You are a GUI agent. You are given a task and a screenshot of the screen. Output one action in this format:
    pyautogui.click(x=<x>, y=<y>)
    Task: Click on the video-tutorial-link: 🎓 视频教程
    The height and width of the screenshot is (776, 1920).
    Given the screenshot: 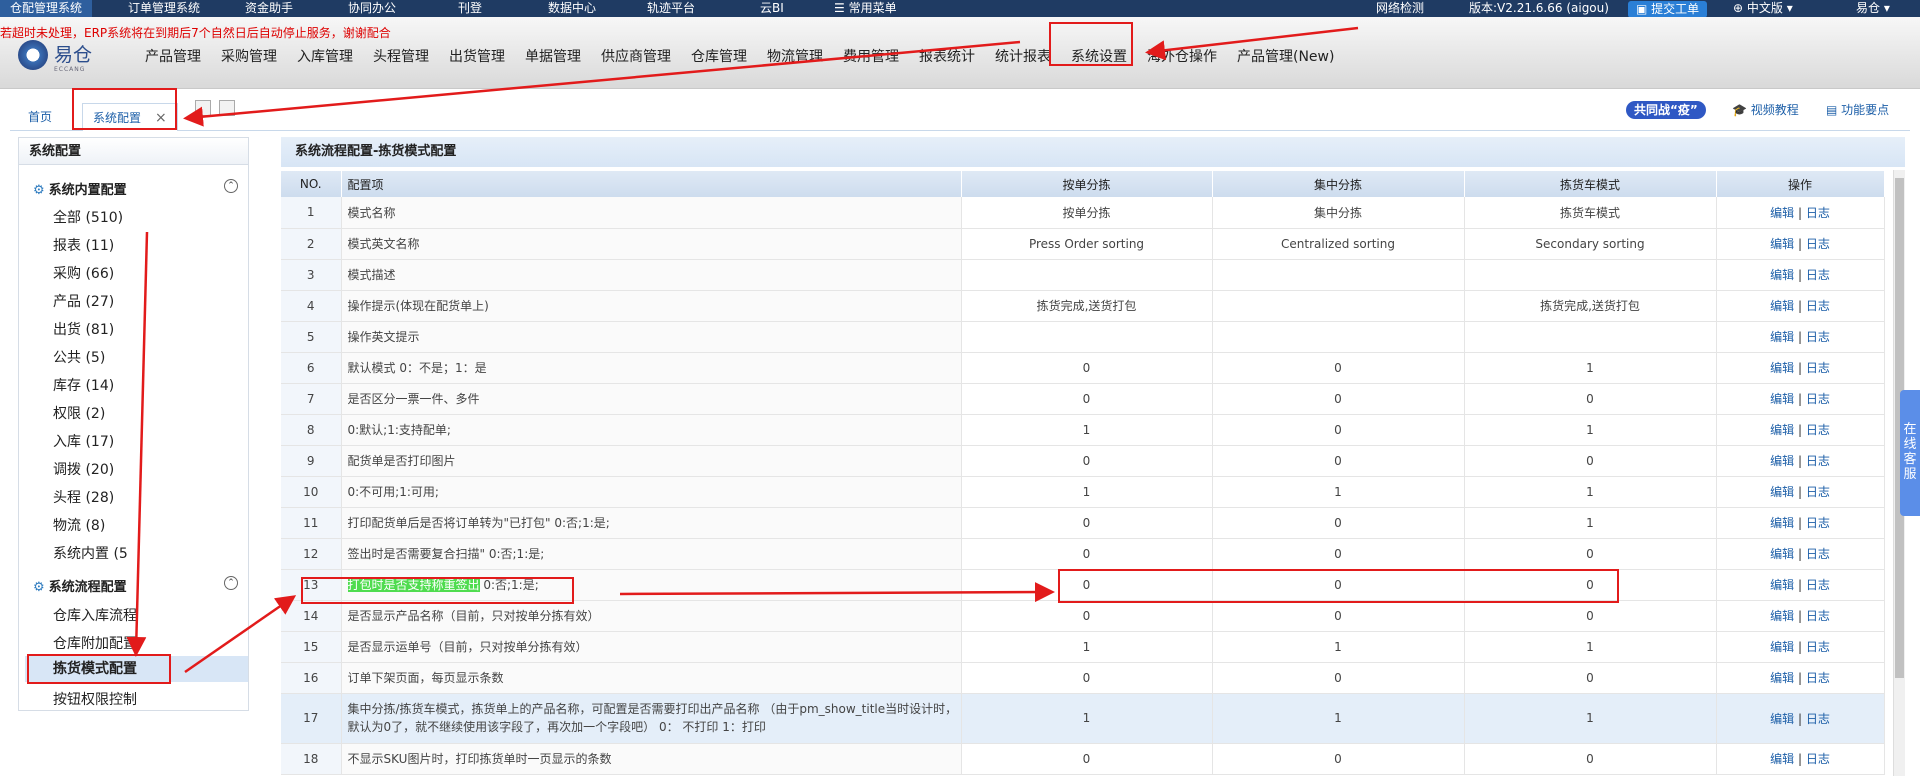 What is the action you would take?
    pyautogui.click(x=1765, y=109)
    